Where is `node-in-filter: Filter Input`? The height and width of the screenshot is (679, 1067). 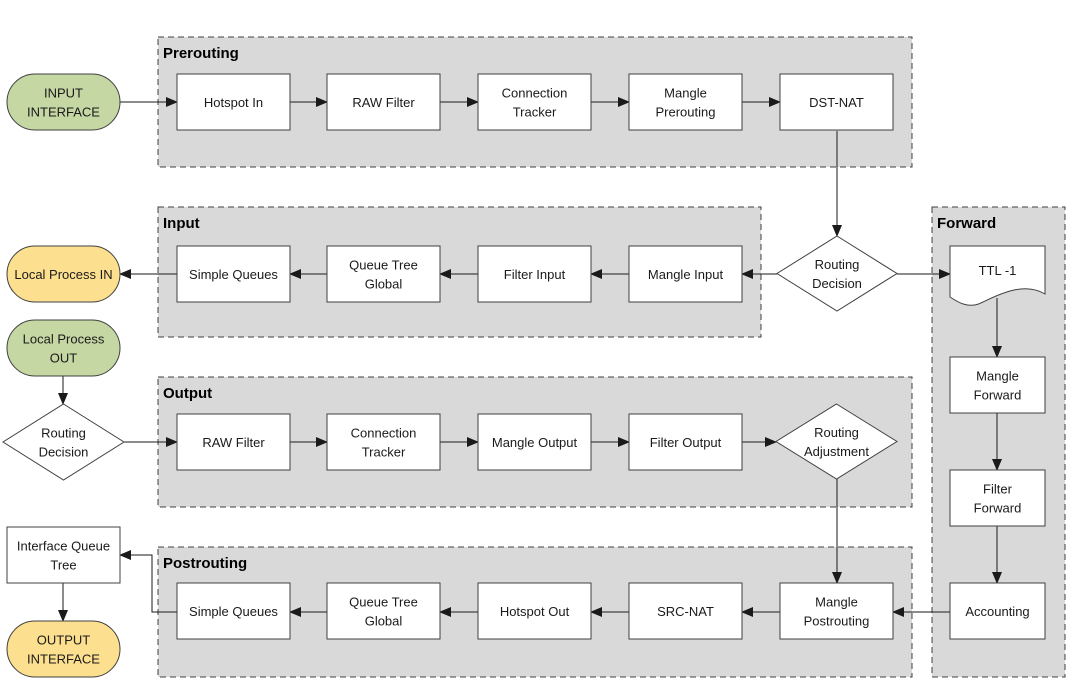
node-in-filter: Filter Input is located at coordinates (534, 274).